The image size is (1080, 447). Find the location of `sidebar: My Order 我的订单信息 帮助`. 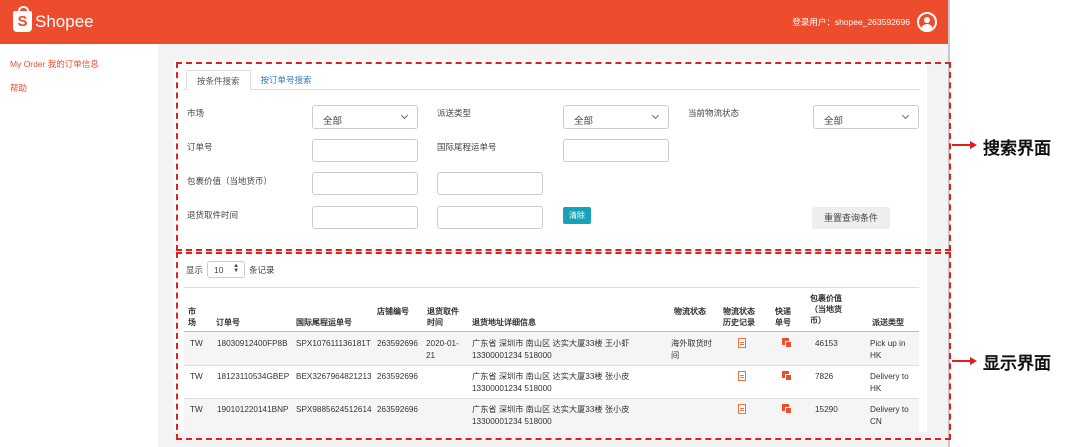

sidebar: My Order 我的订单信息 帮助 is located at coordinates (79, 245).